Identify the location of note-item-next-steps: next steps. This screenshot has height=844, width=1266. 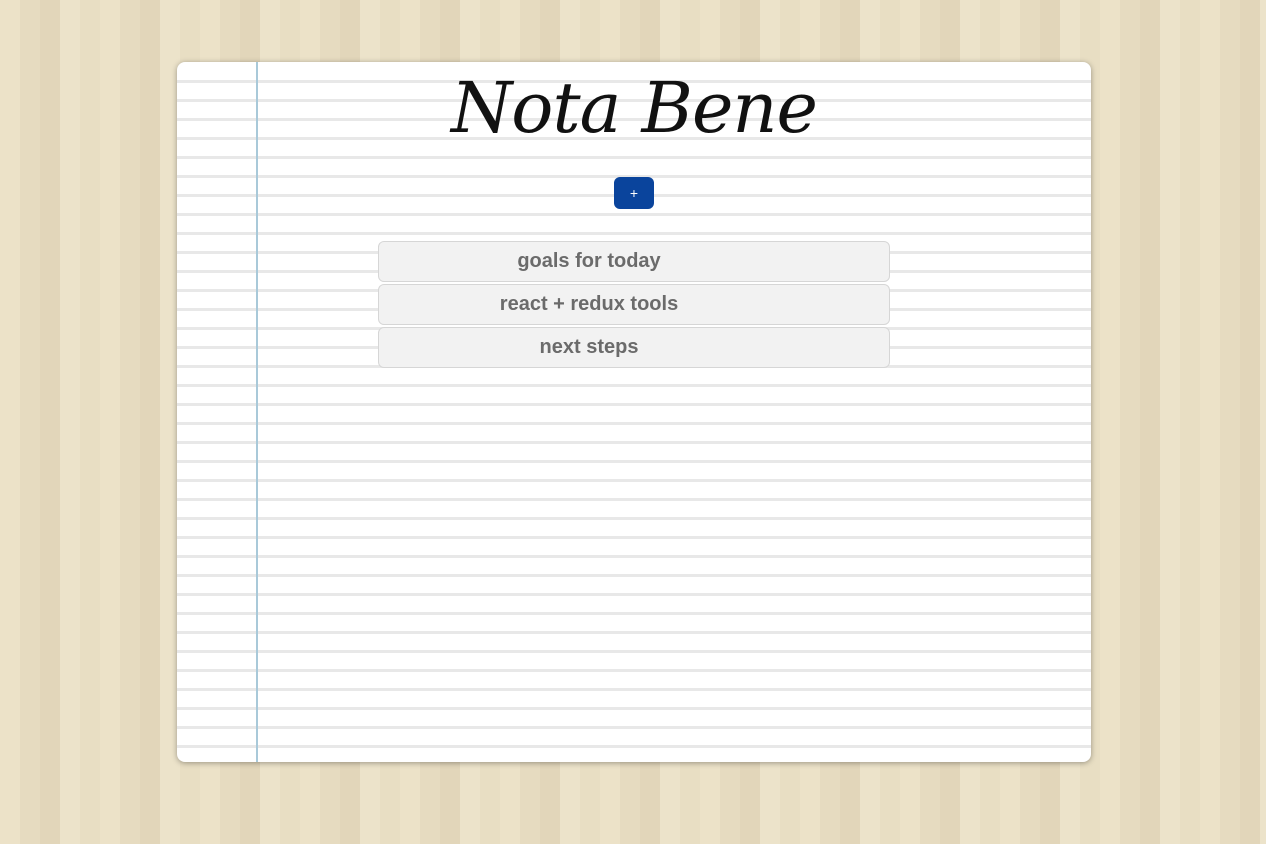
(634, 347).